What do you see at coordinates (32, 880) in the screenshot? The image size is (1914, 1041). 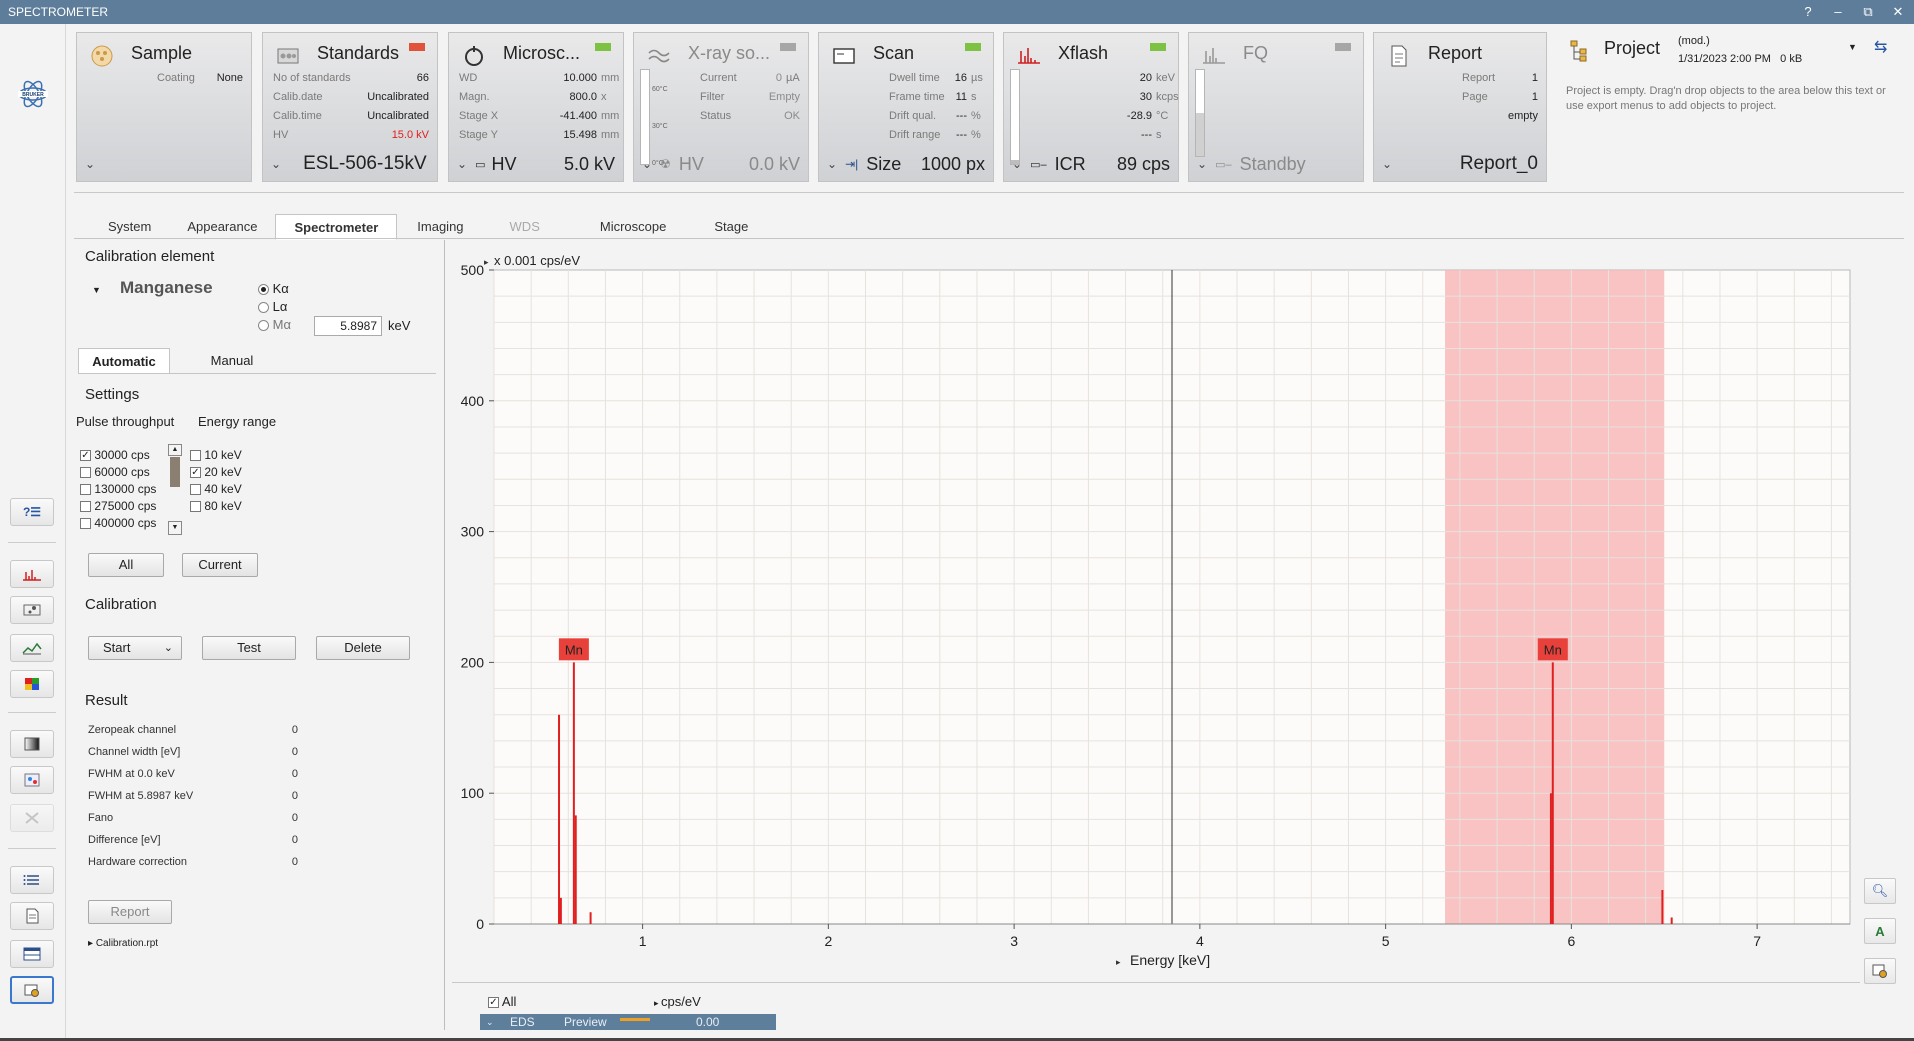 I see `list-view-button` at bounding box center [32, 880].